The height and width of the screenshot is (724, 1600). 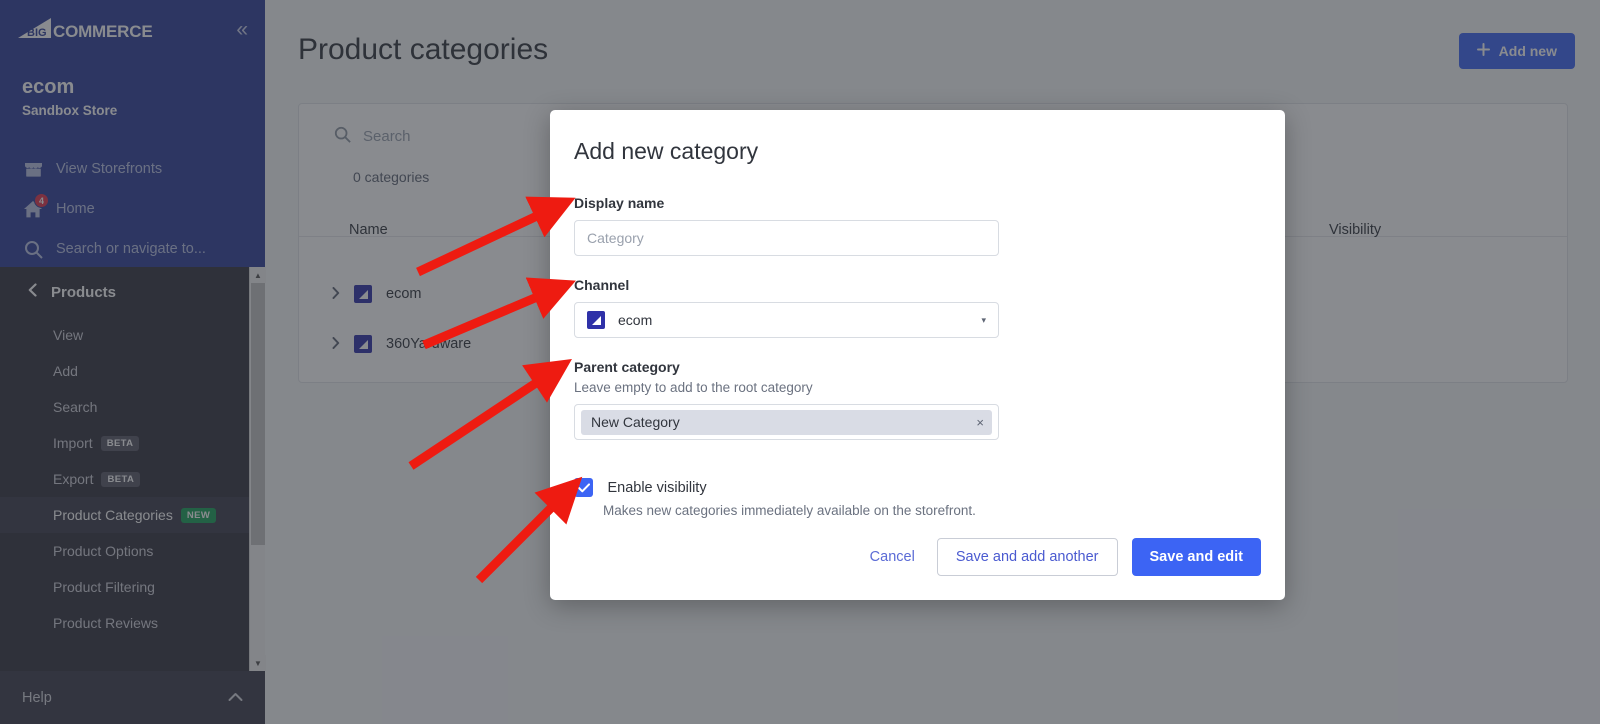 I want to click on channel-group: Channel ecom ▾, so click(x=786, y=307).